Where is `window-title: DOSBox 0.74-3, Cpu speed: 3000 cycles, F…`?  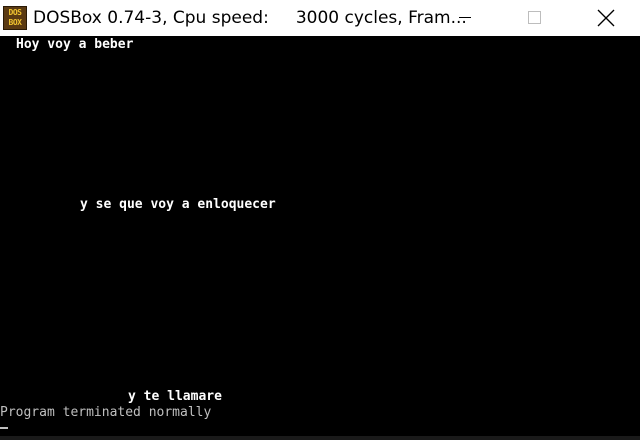
window-title: DOSBox 0.74-3, Cpu speed: 3000 cycles, F… is located at coordinates (250, 18).